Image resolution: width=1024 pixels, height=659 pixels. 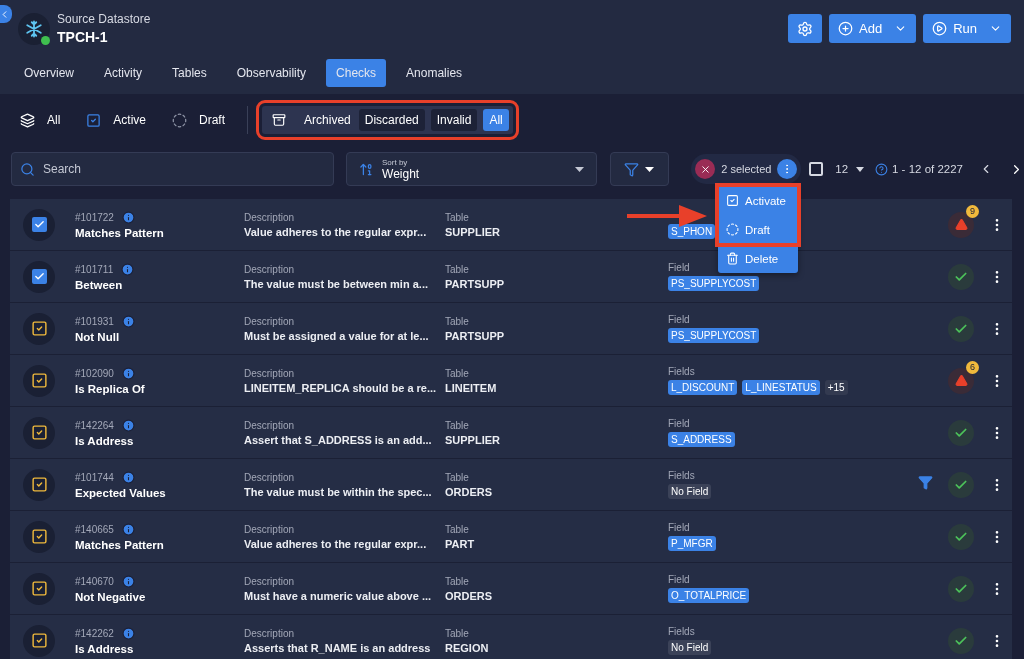 I want to click on checked-icon, so click(x=39, y=276).